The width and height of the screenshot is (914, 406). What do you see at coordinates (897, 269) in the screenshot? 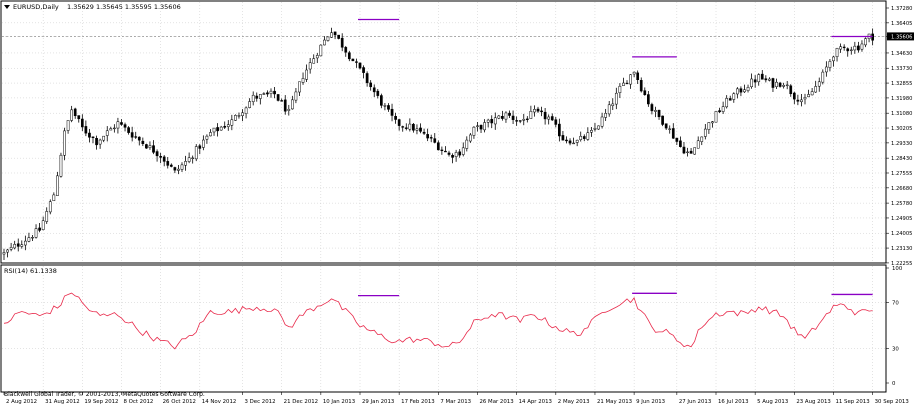
I see `rsi-level-label: 100` at bounding box center [897, 269].